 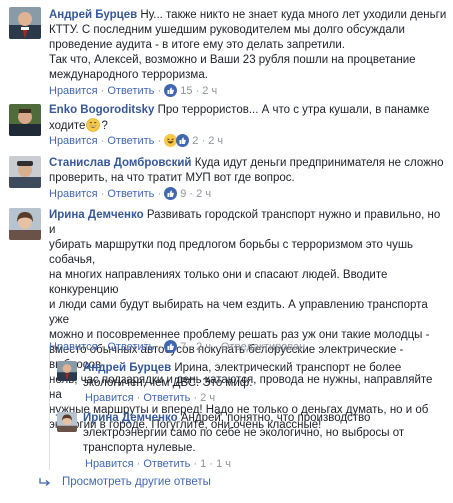 I want to click on comment-actions: Нравится · Ответить · 9 · 2 ч, so click(x=130, y=193).